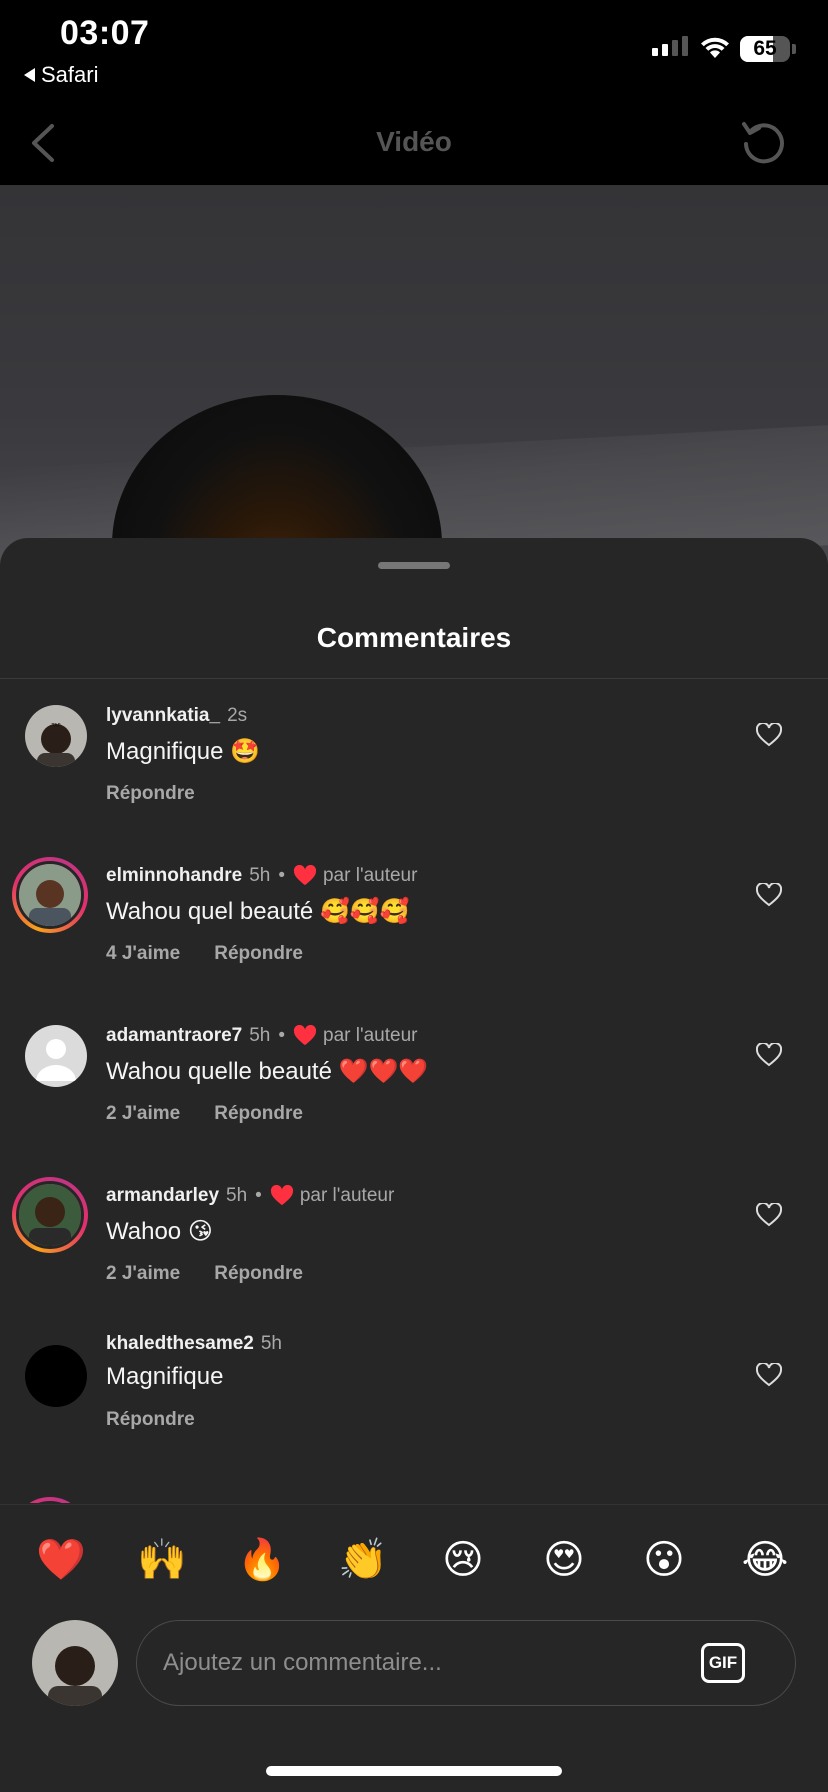  I want to click on comment-text: Magnifique, so click(165, 1376).